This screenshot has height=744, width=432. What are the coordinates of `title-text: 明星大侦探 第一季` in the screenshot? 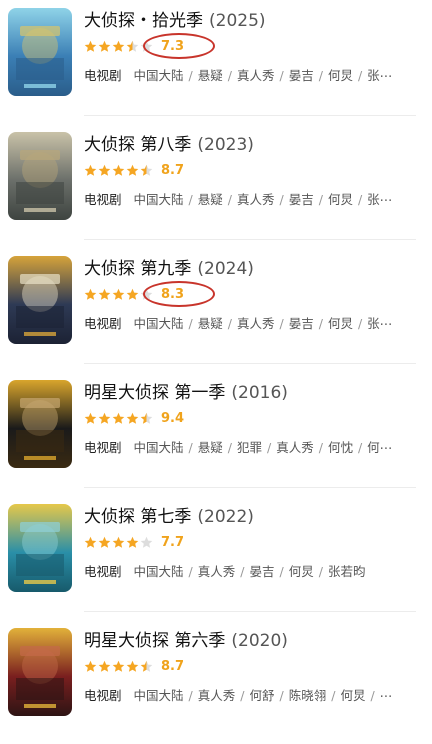 It's located at (155, 393).